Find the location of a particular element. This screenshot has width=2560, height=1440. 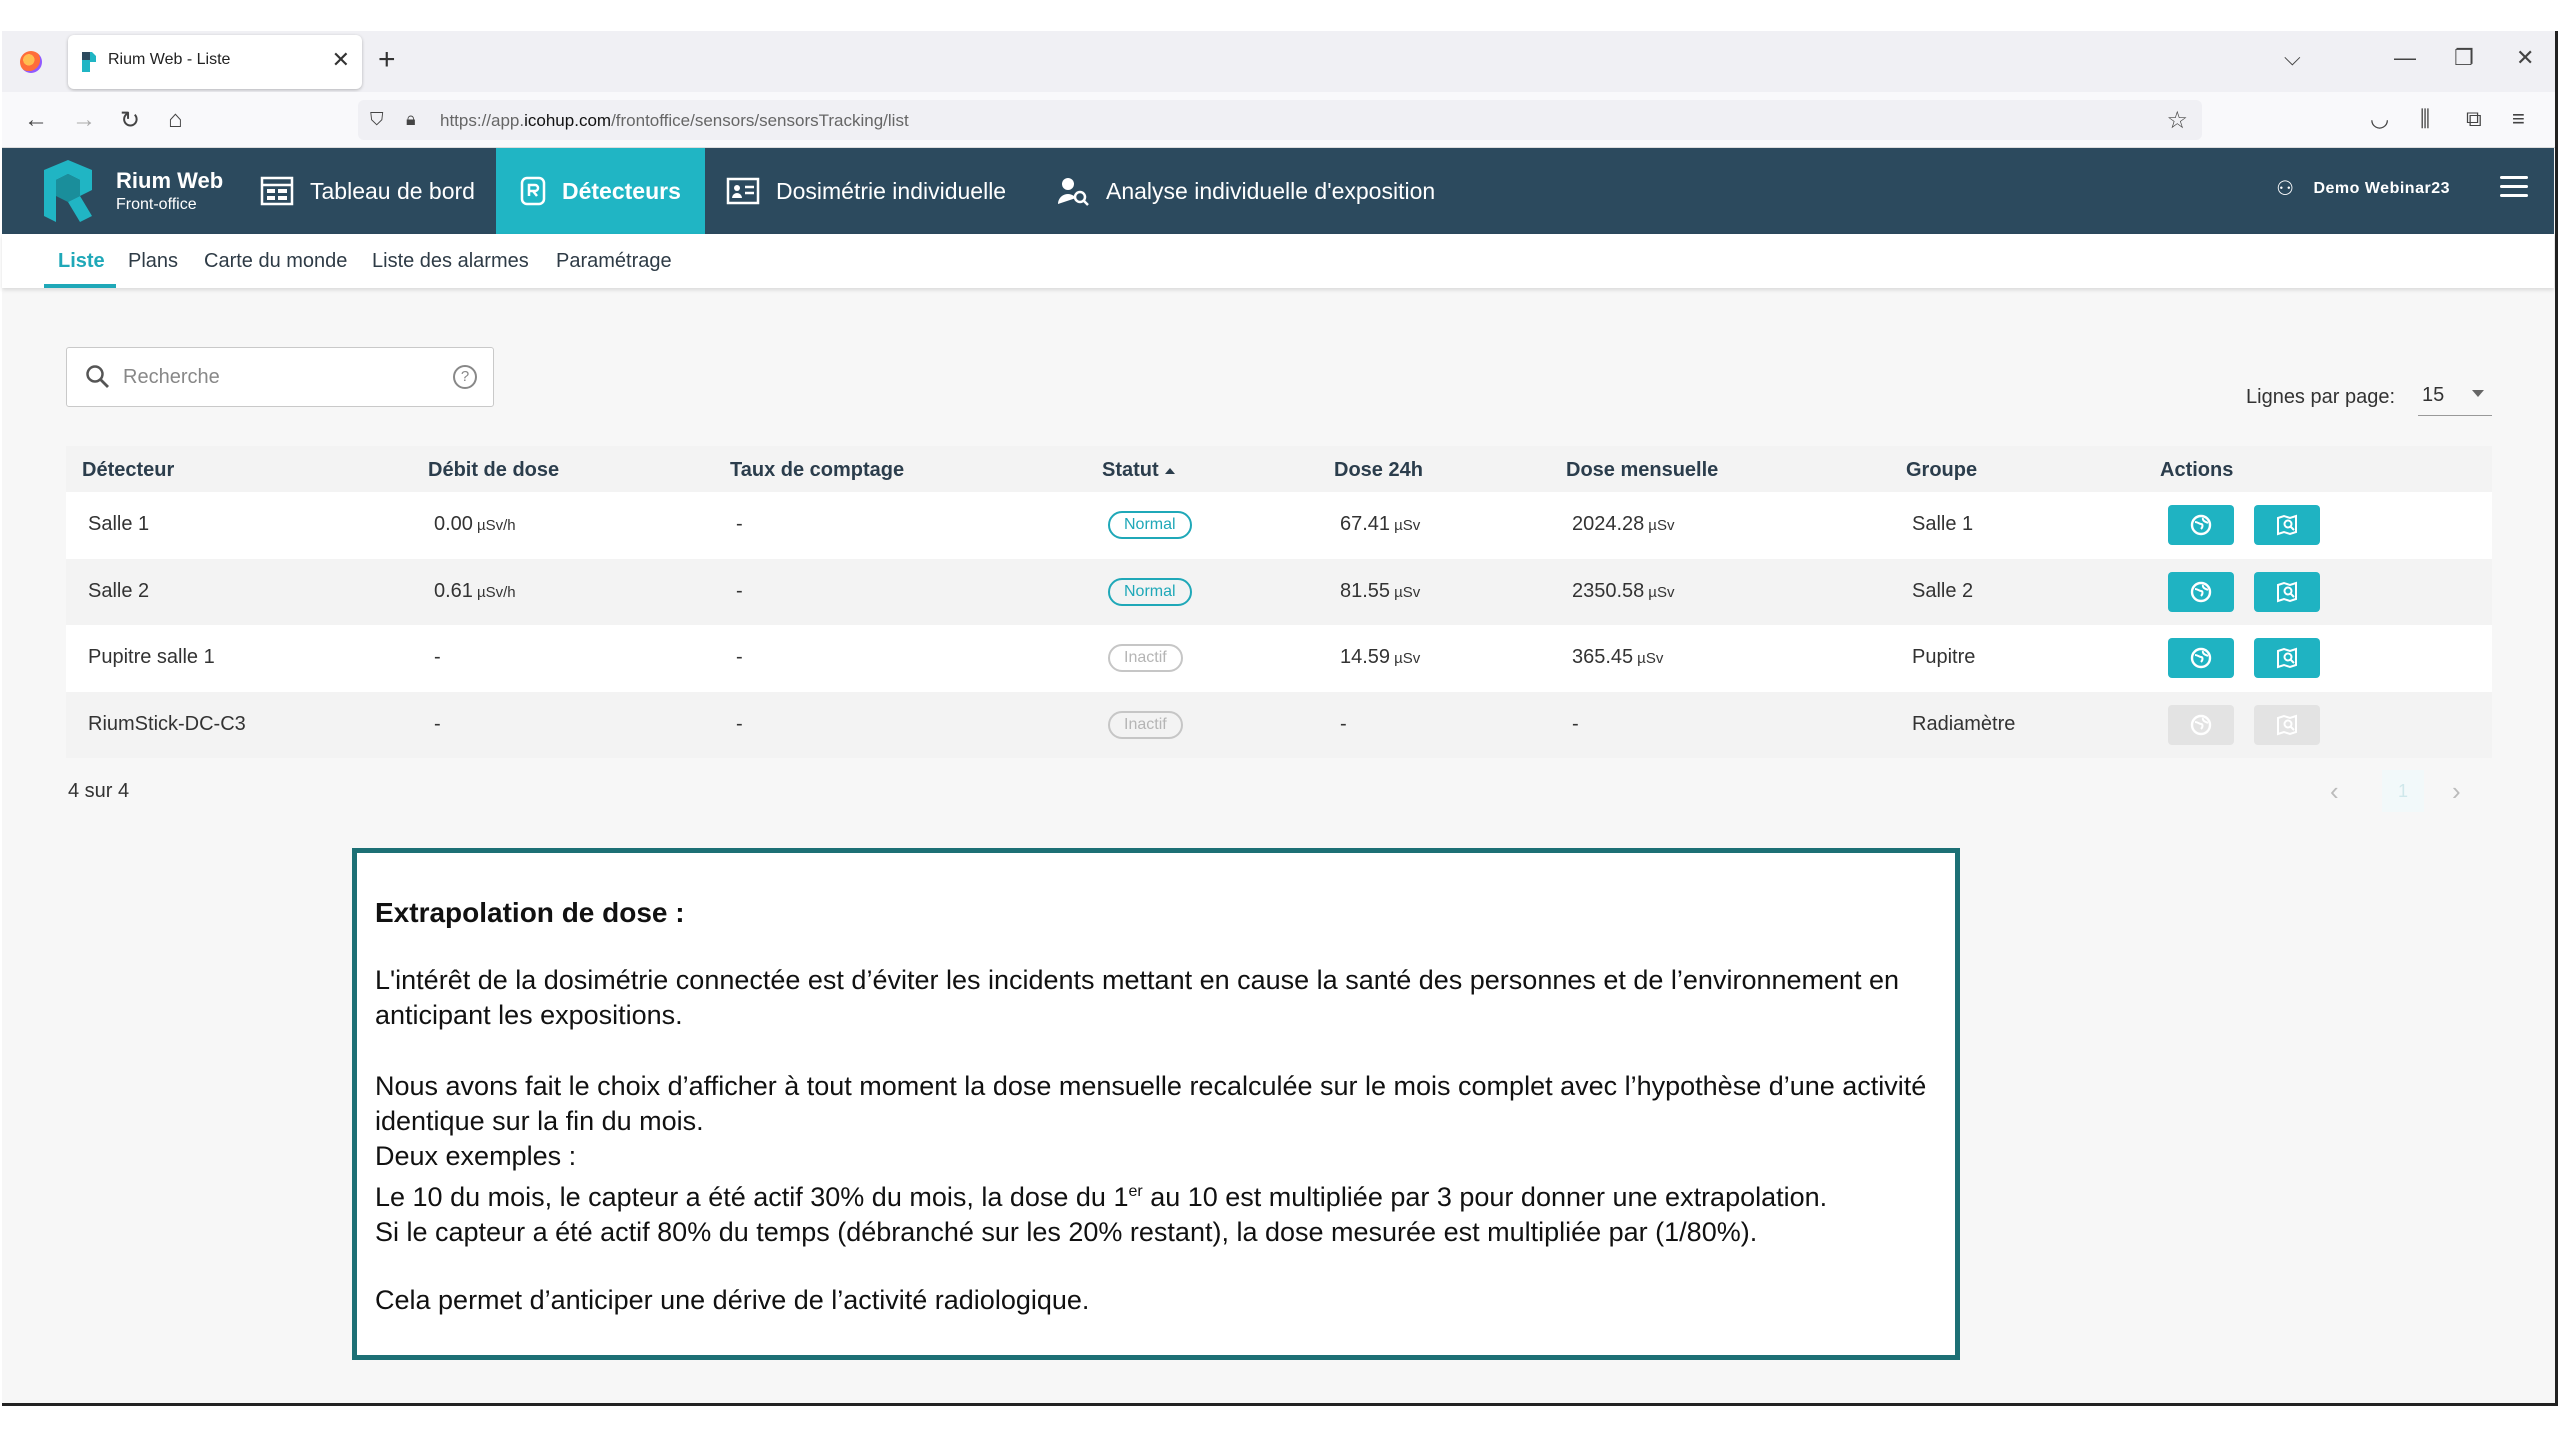

browser-tab: Rium Web - Liste ✕ is located at coordinates (215, 62).